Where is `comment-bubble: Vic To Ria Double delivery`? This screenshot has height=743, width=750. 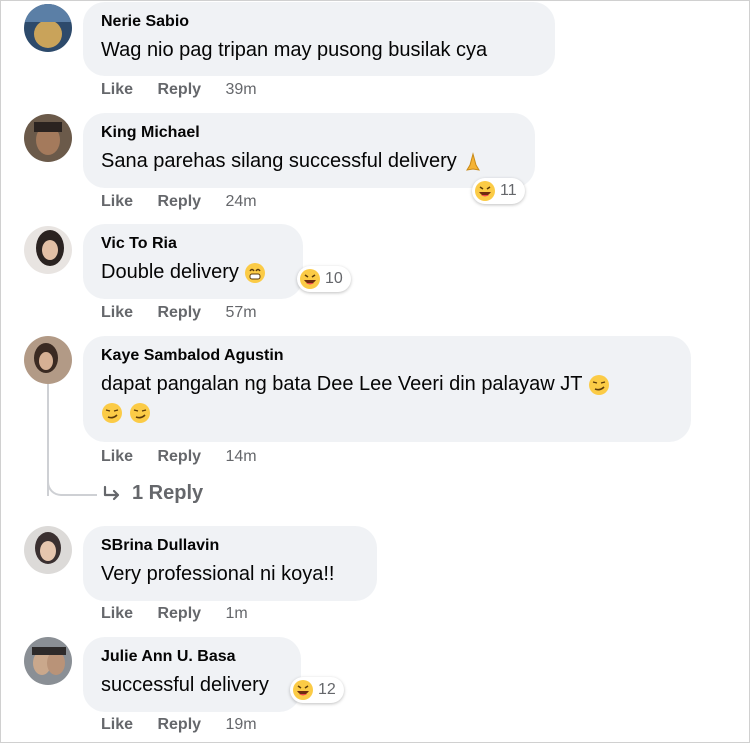
comment-bubble: Vic To Ria Double delivery is located at coordinates (193, 261).